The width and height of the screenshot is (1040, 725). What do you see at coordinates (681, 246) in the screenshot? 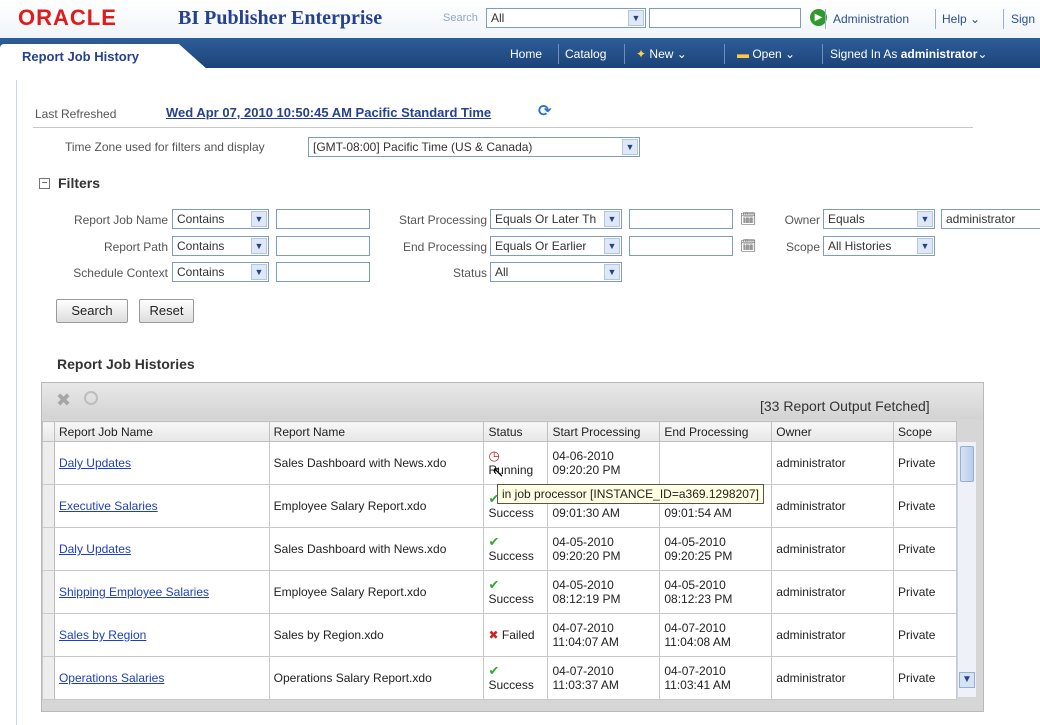
I see `end-processing-date-input` at bounding box center [681, 246].